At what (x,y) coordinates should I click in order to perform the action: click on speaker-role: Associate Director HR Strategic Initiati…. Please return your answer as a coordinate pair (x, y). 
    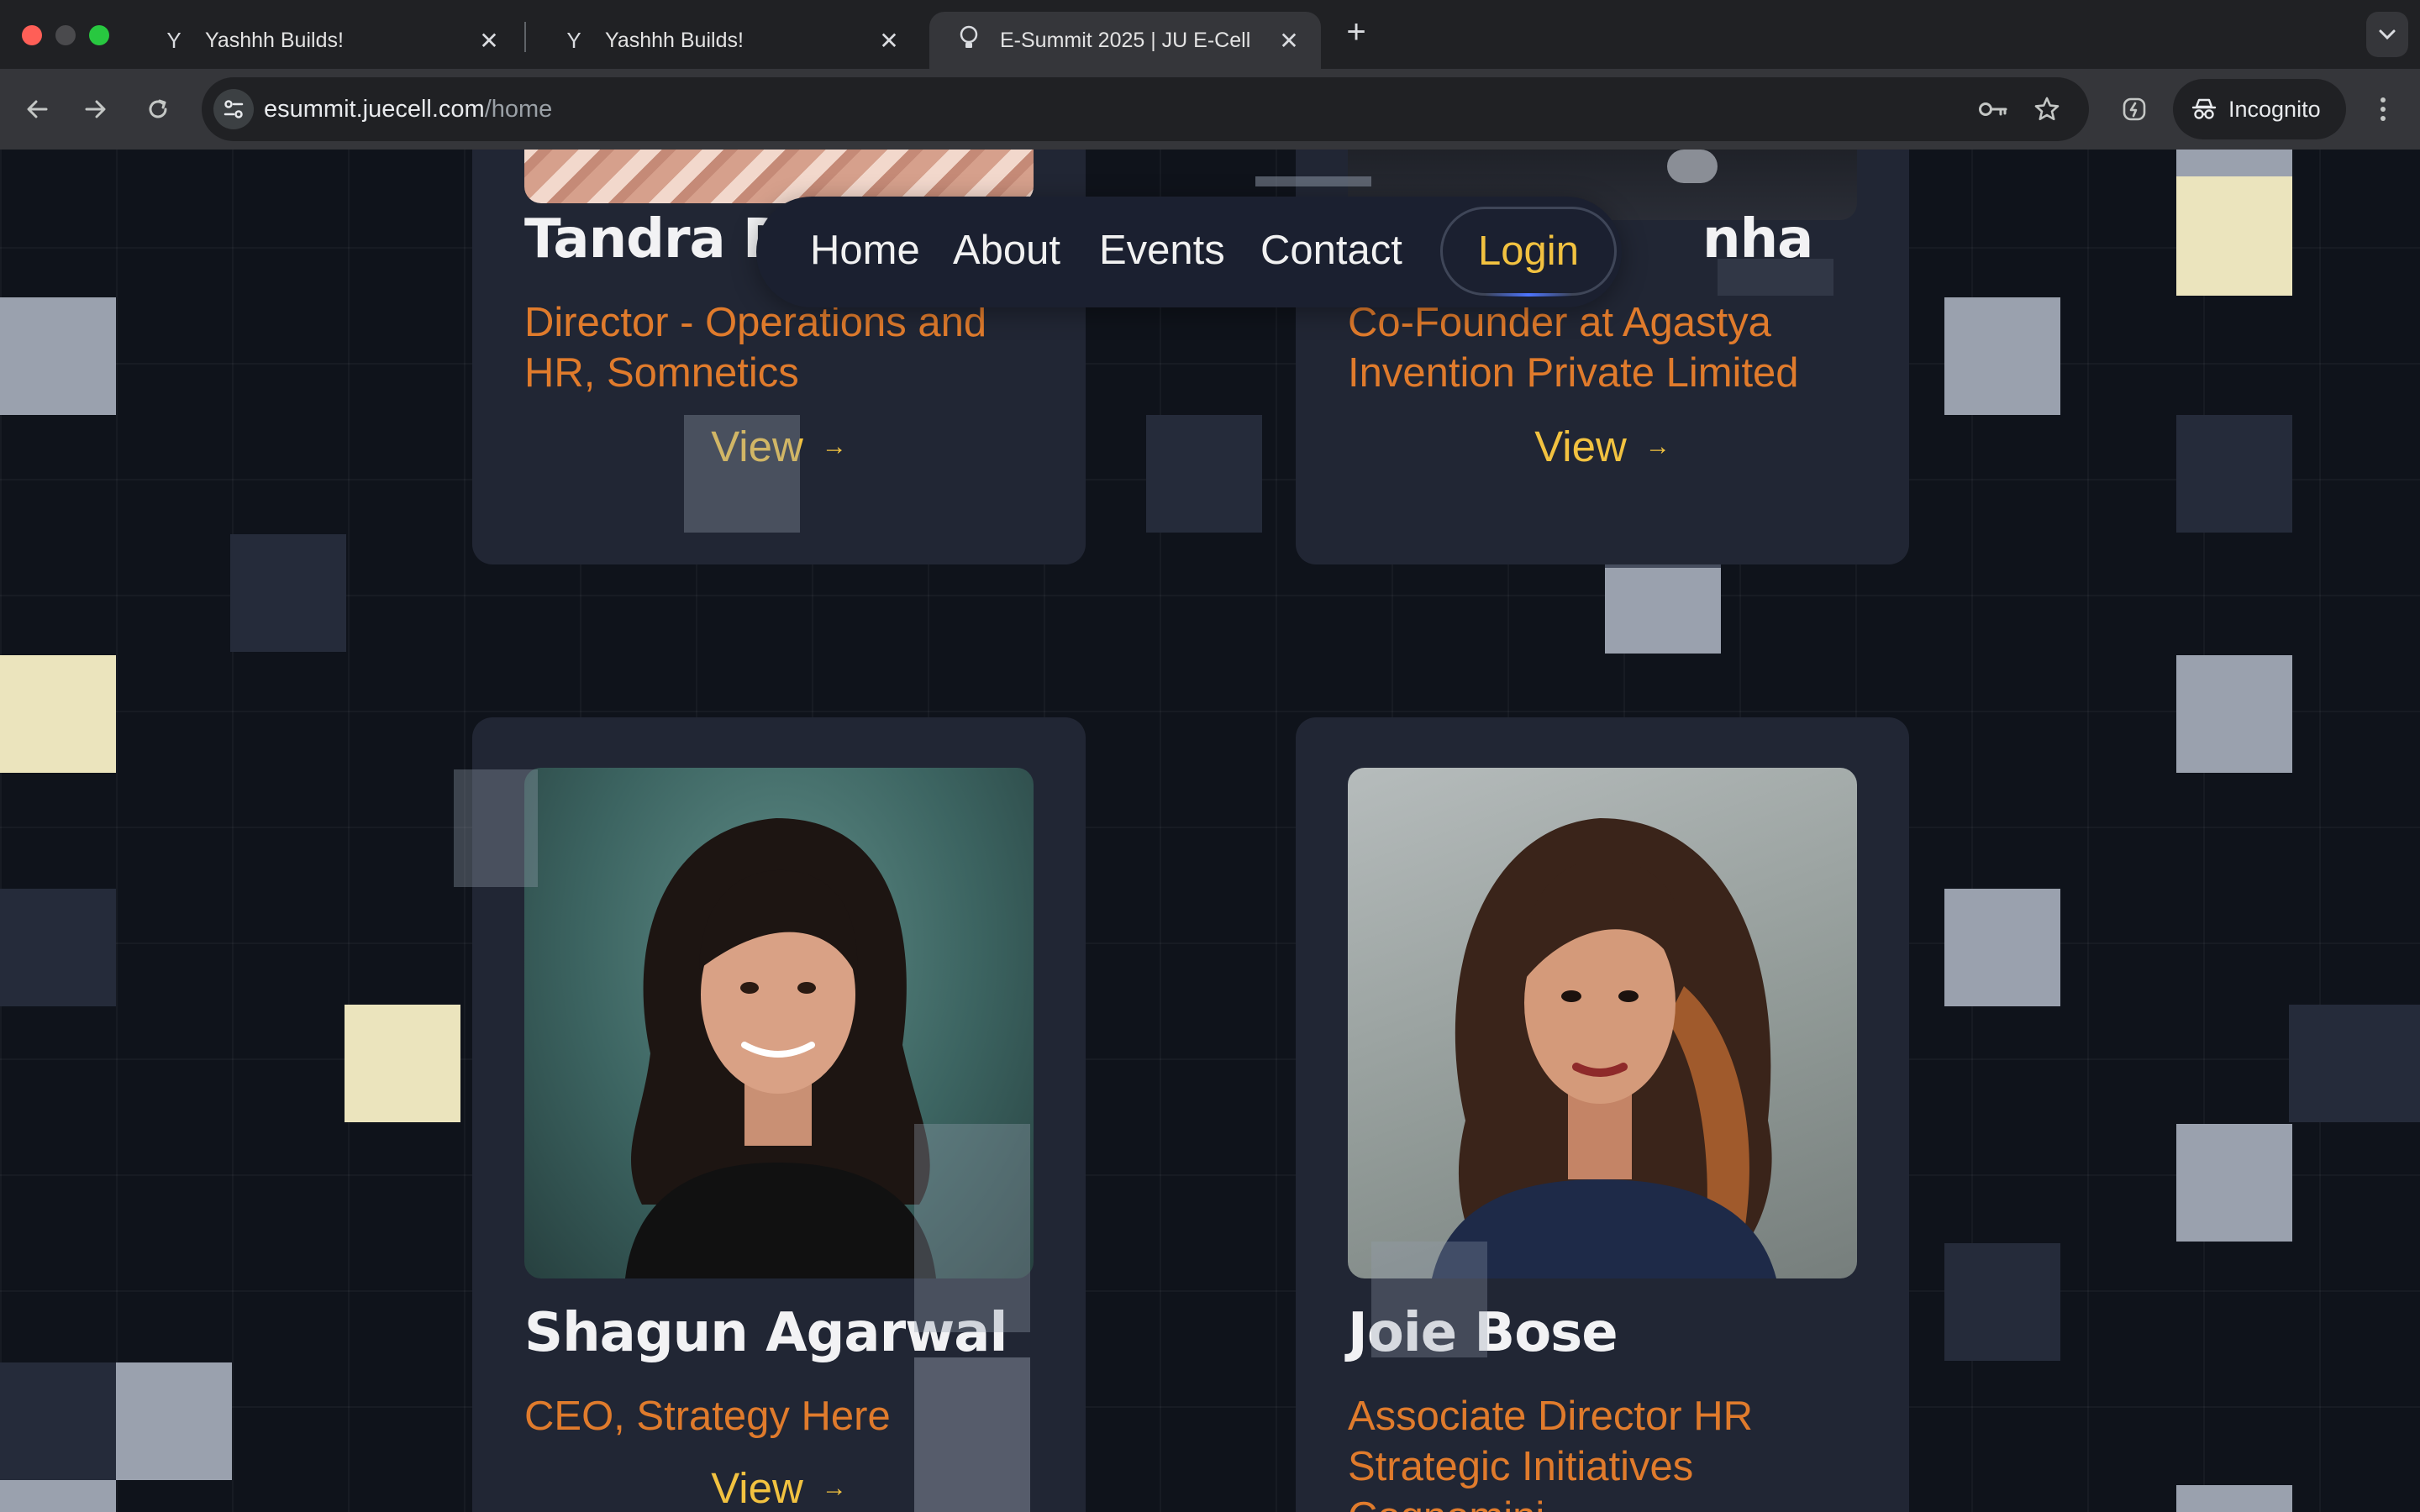
    Looking at the image, I should click on (1550, 1453).